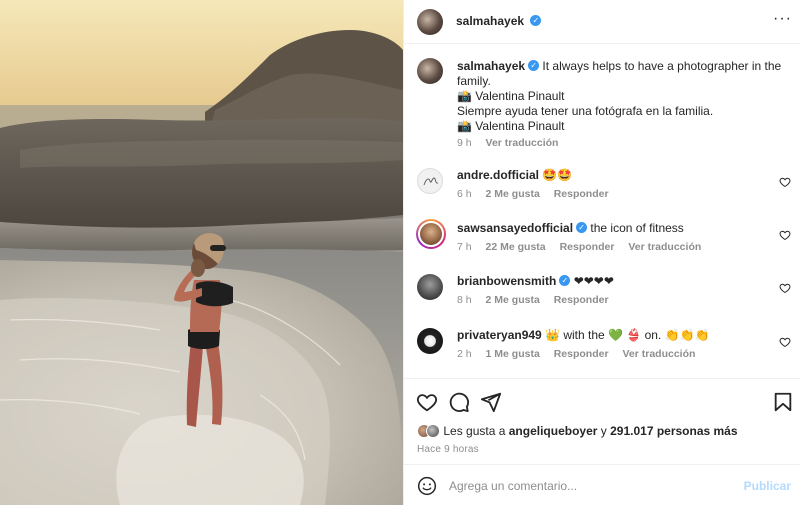  I want to click on comment-body: privateryan949 👑 with the 💚 👙 on. 👏👏👏, so click(617, 335).